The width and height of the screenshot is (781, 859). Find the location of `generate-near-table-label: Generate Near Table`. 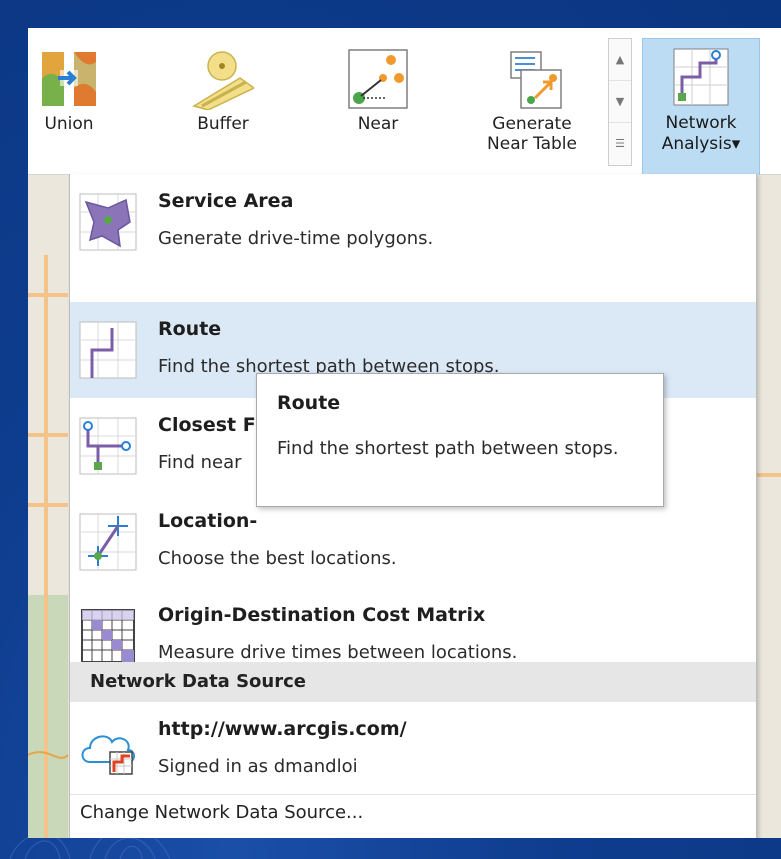

generate-near-table-label: Generate Near Table is located at coordinates (532, 134).